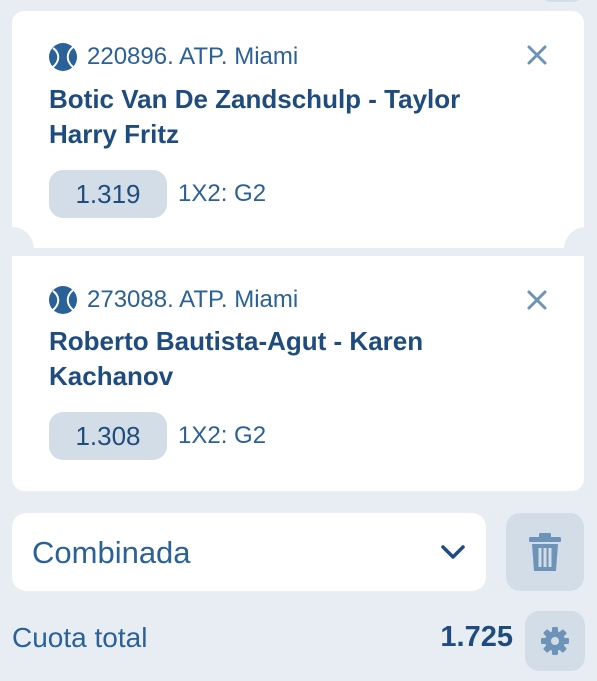 This screenshot has width=597, height=681. I want to click on bet-event-header: 220896. ATP. Miami, so click(173, 57).